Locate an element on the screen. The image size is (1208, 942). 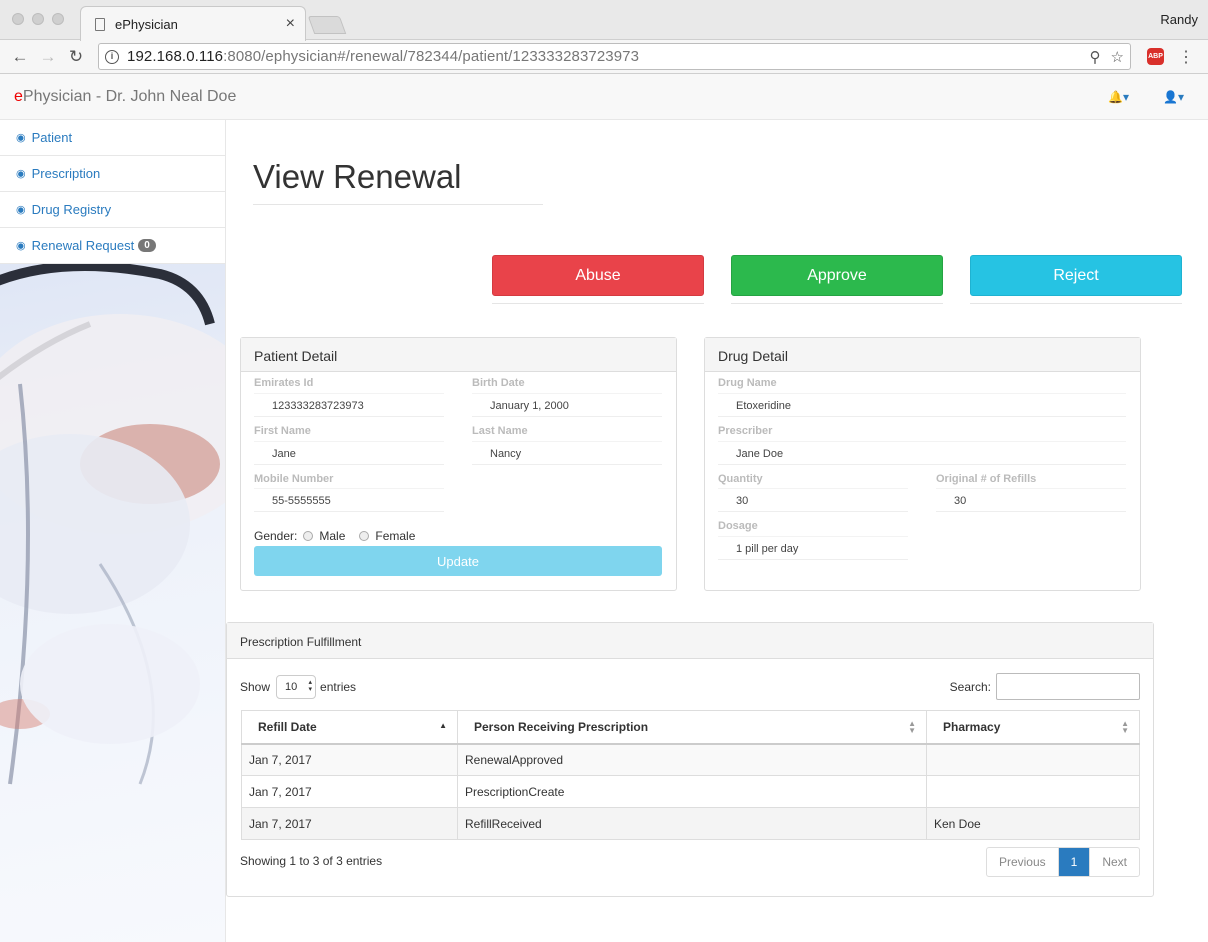
sidebar-item-label: Drug Registry is located at coordinates (71, 209).